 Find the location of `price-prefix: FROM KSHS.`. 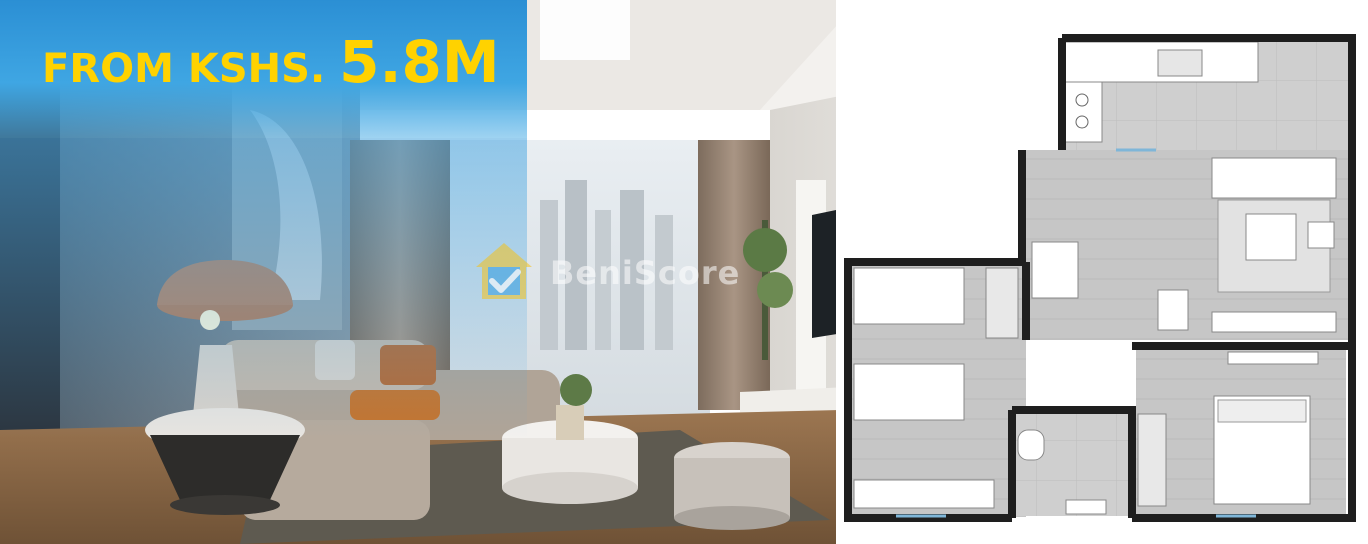

price-prefix: FROM KSHS. is located at coordinates (184, 69).